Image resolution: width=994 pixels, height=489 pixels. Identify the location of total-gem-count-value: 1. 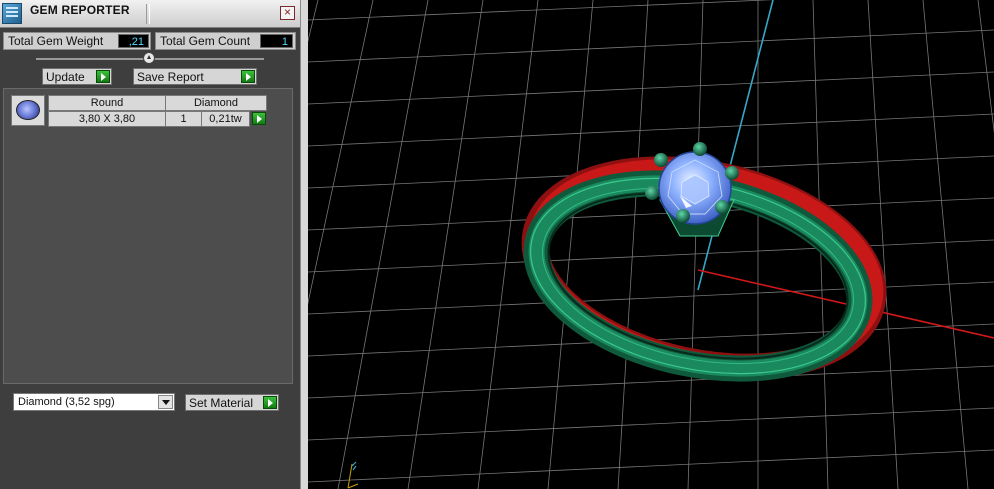
(276, 41).